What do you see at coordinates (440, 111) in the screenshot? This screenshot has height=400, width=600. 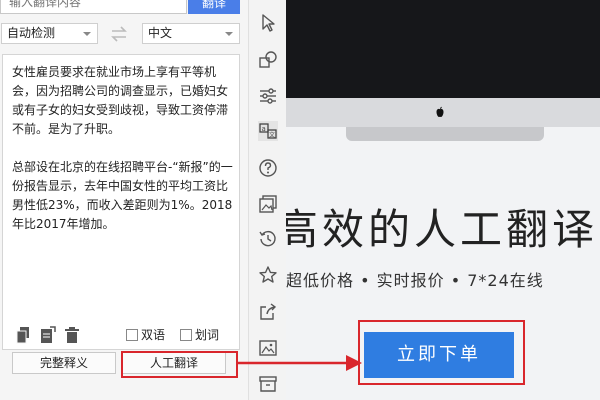 I see `apple-logo-icon` at bounding box center [440, 111].